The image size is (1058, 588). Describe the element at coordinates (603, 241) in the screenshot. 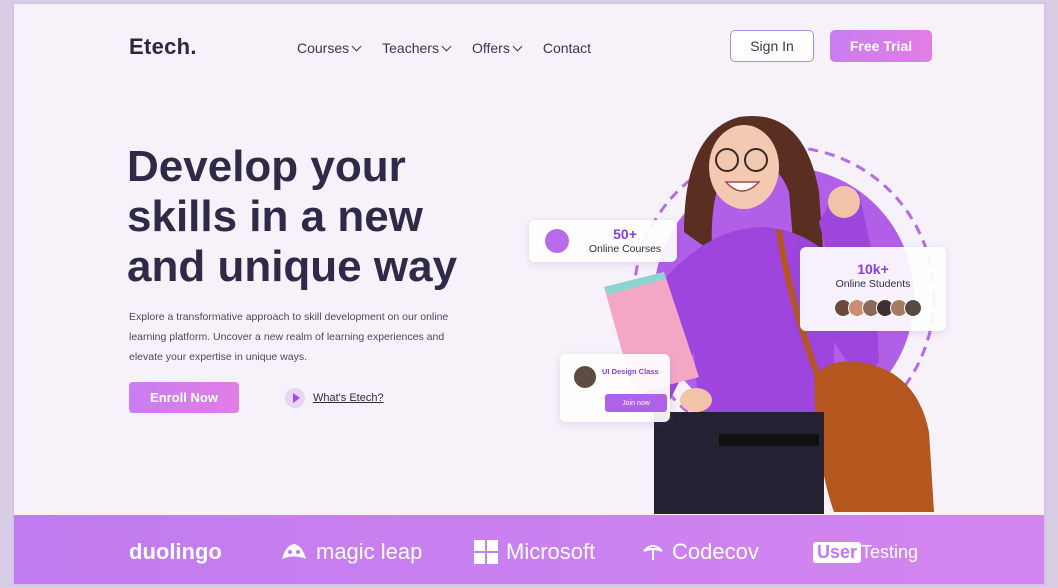

I see `online-courses-card: 50+ Online Courses` at that location.